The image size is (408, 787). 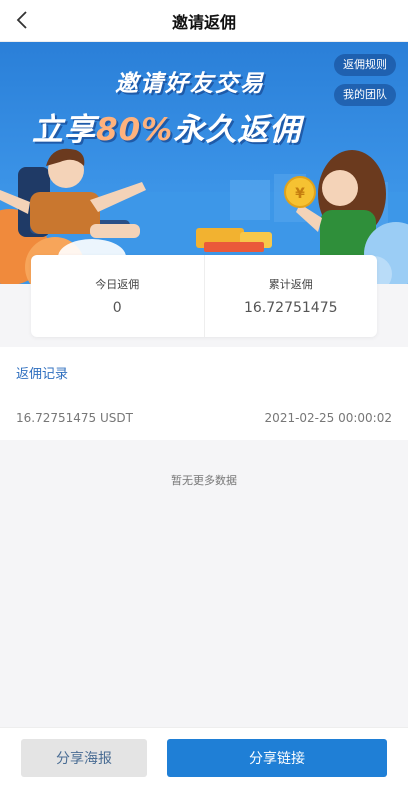 What do you see at coordinates (117, 284) in the screenshot?
I see `stat-today-label: 今日返佣` at bounding box center [117, 284].